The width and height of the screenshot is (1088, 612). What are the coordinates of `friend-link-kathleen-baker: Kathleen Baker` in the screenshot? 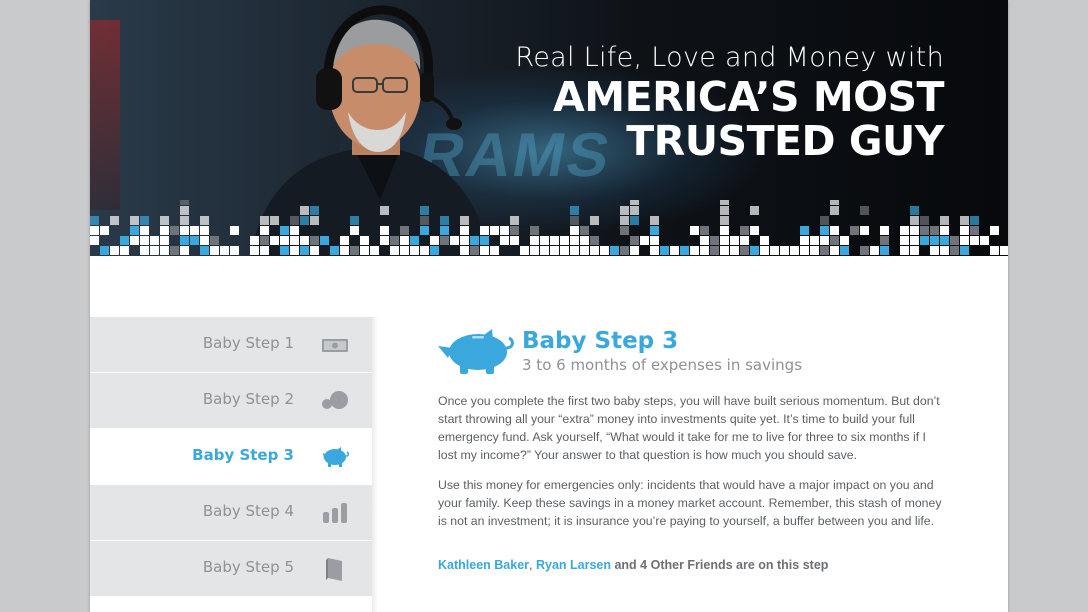 It's located at (483, 565).